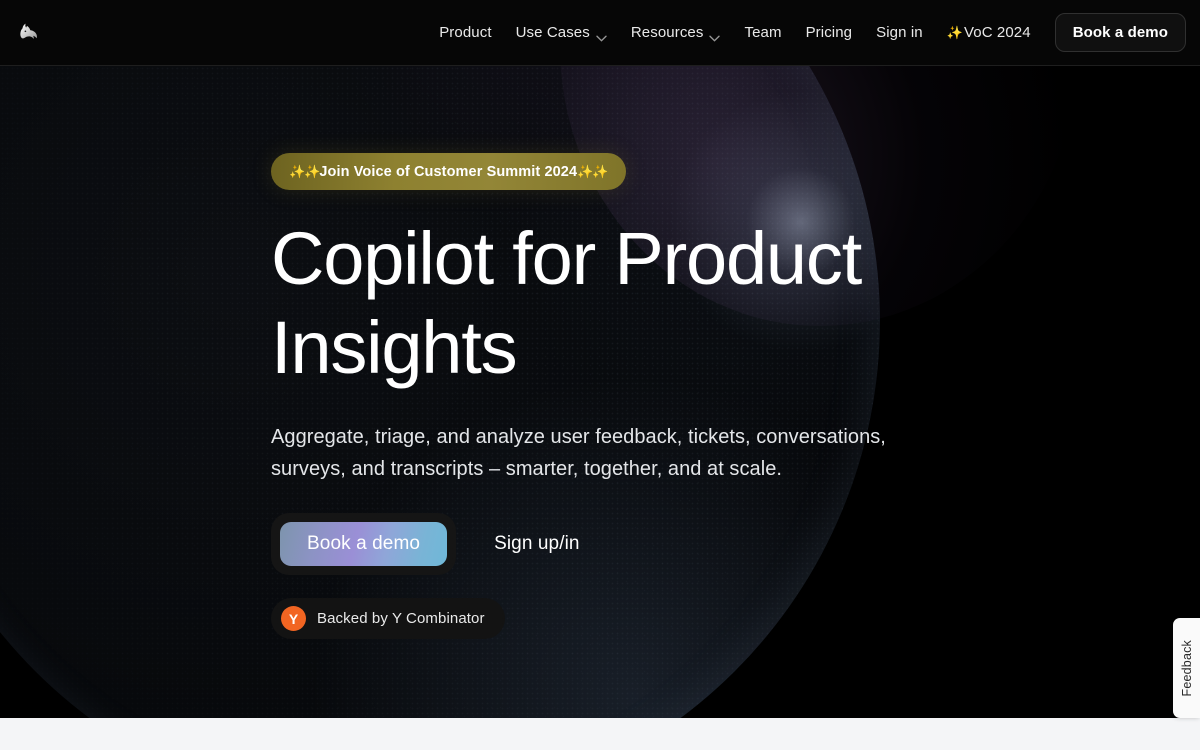  What do you see at coordinates (401, 618) in the screenshot?
I see `backer-label: Backed by Y Combinator` at bounding box center [401, 618].